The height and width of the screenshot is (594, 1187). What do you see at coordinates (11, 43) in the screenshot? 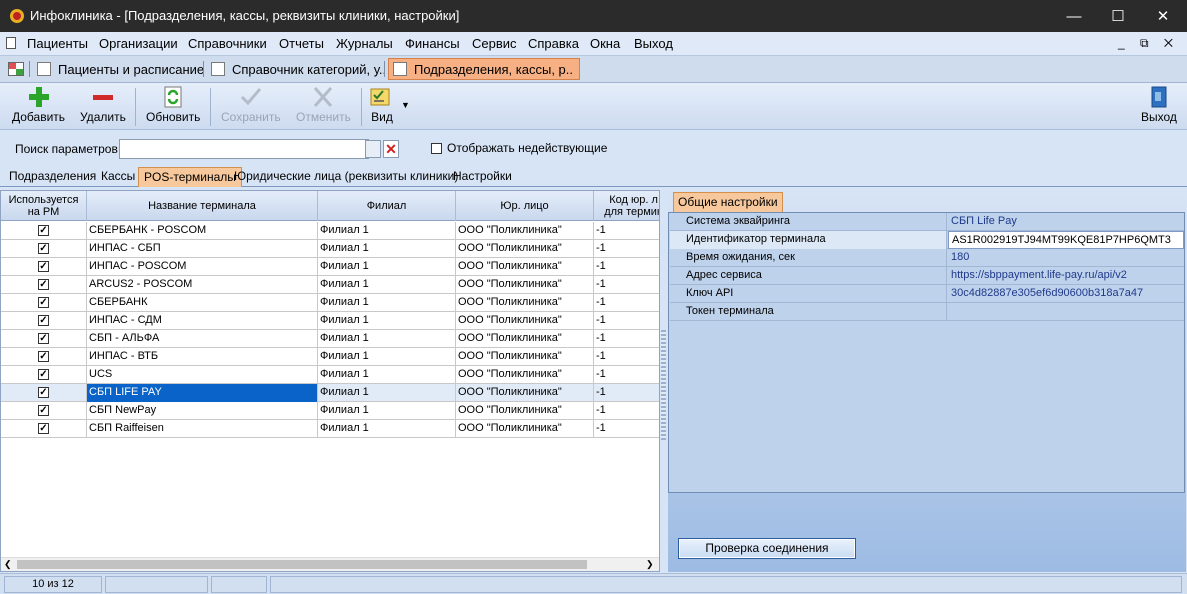
I see `document-menu-icon` at bounding box center [11, 43].